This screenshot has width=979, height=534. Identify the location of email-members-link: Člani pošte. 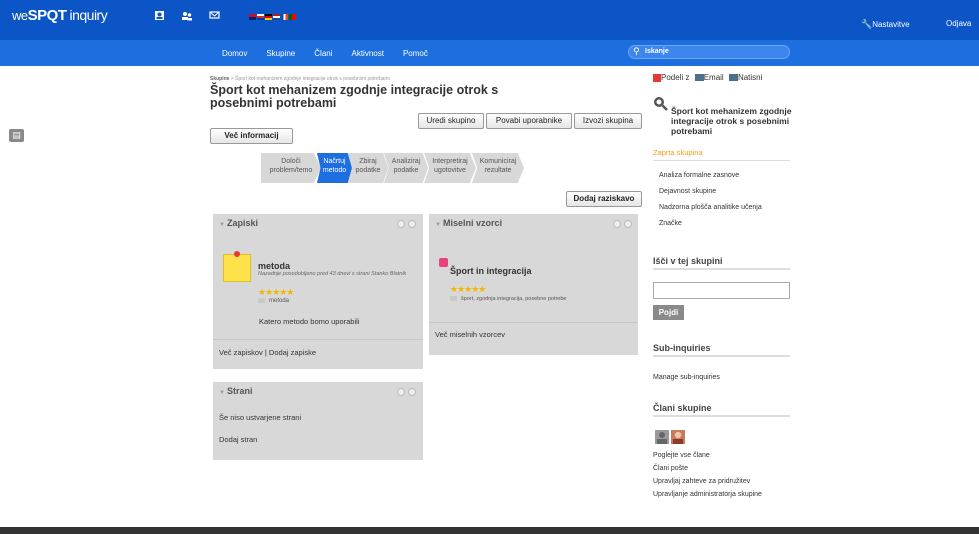
(670, 468).